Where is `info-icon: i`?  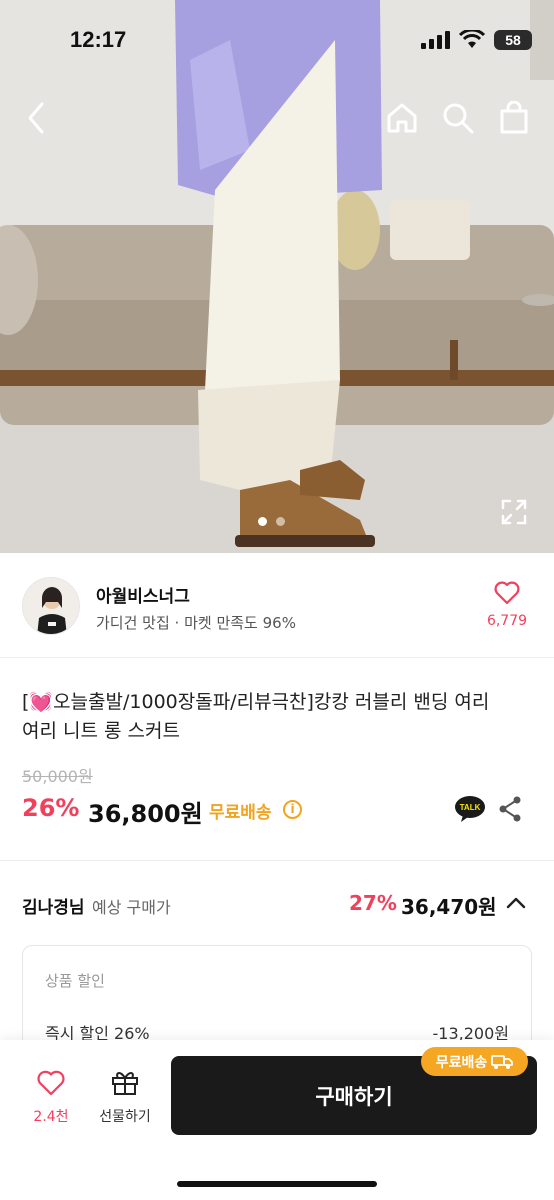 info-icon: i is located at coordinates (292, 809).